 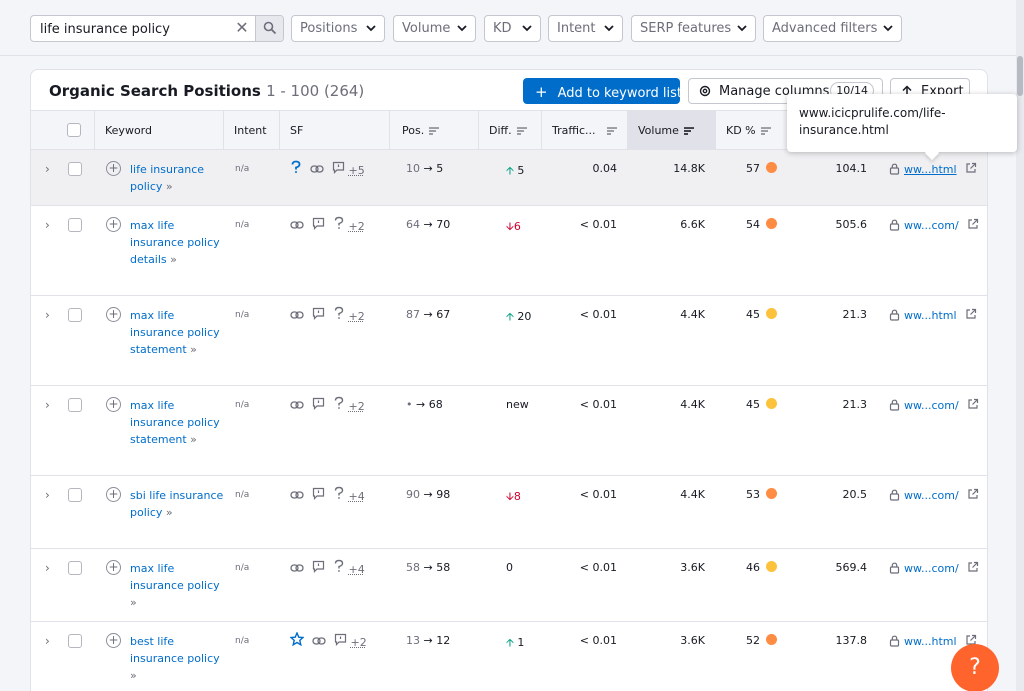 What do you see at coordinates (357, 170) in the screenshot?
I see `serp-more-link: +5` at bounding box center [357, 170].